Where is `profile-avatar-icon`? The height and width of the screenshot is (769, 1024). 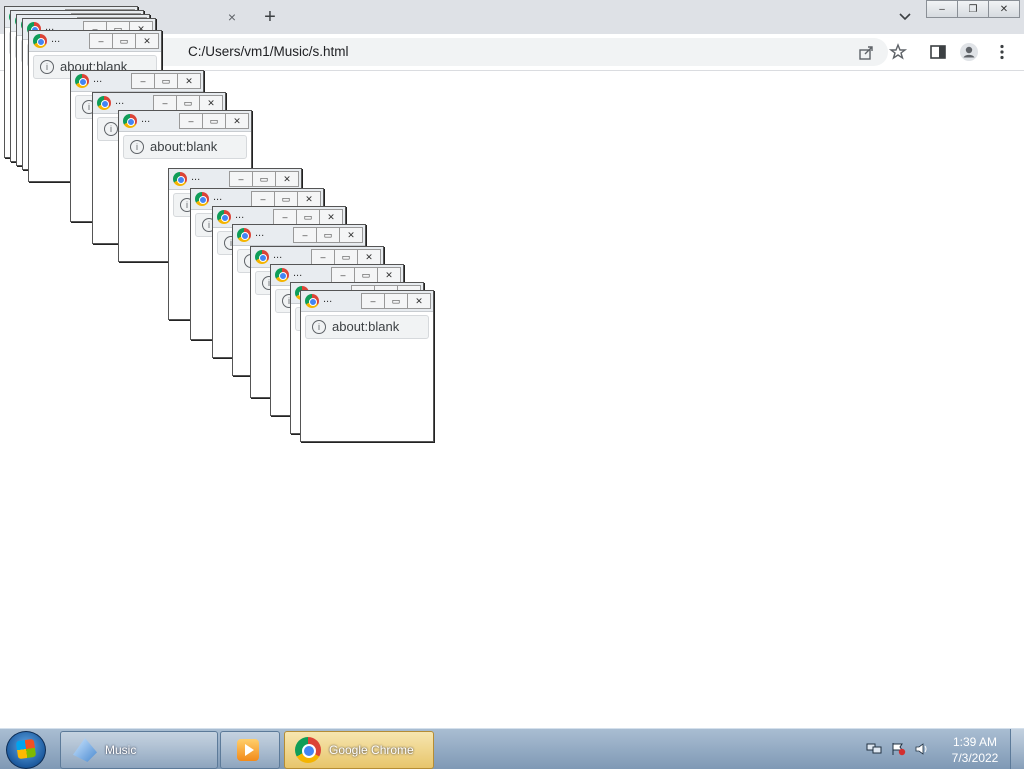
profile-avatar-icon is located at coordinates (969, 52).